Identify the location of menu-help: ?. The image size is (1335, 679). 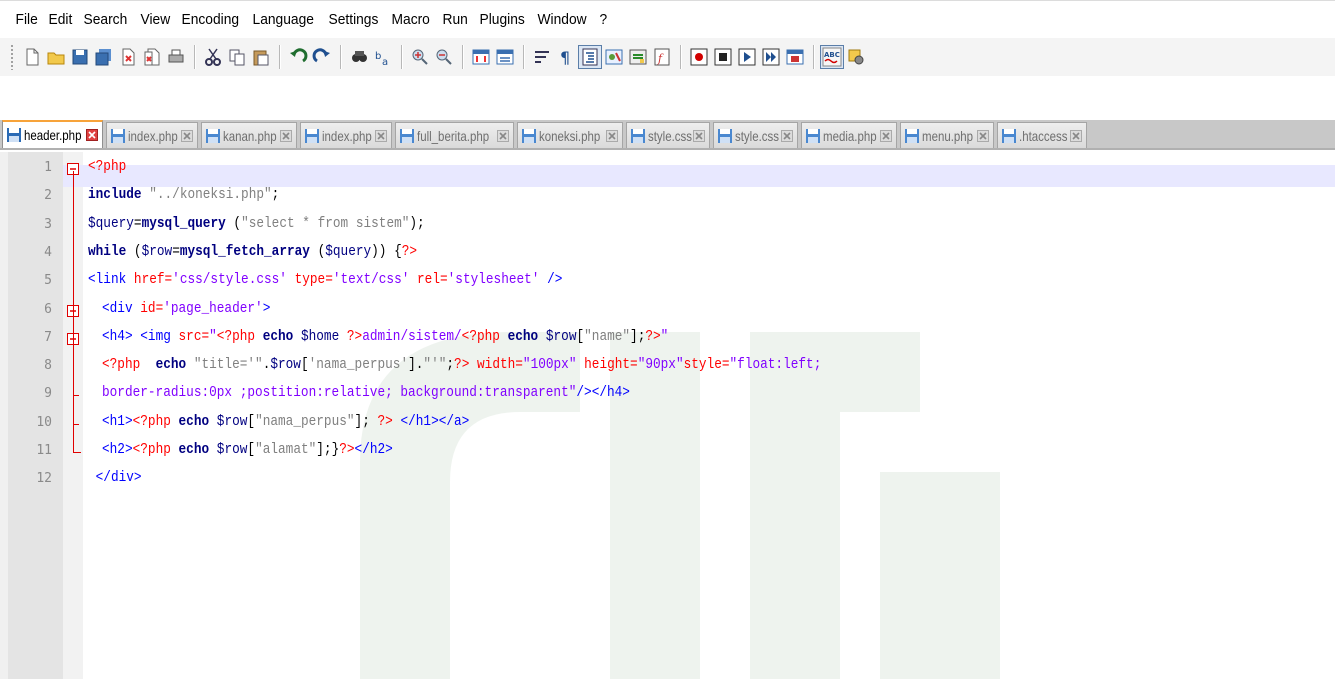
(603, 19).